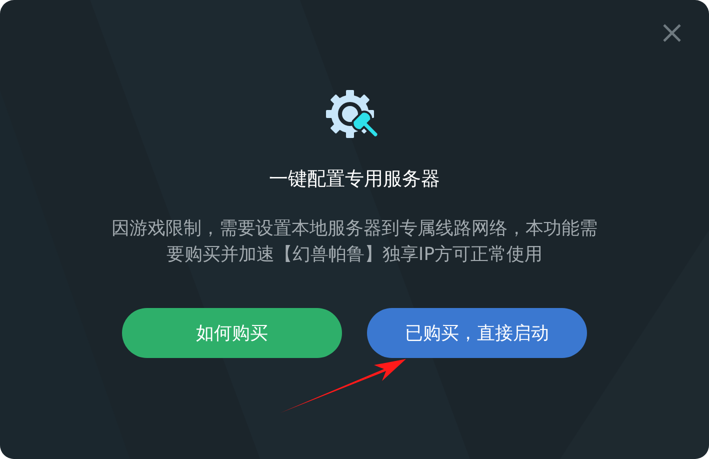  I want to click on dialog-message: 因游戏限制，需要设置本地服务器到专属线路网络，本功能需要购买并加速【幻兽帕鲁】独享IP方可正常使用, so click(354, 242).